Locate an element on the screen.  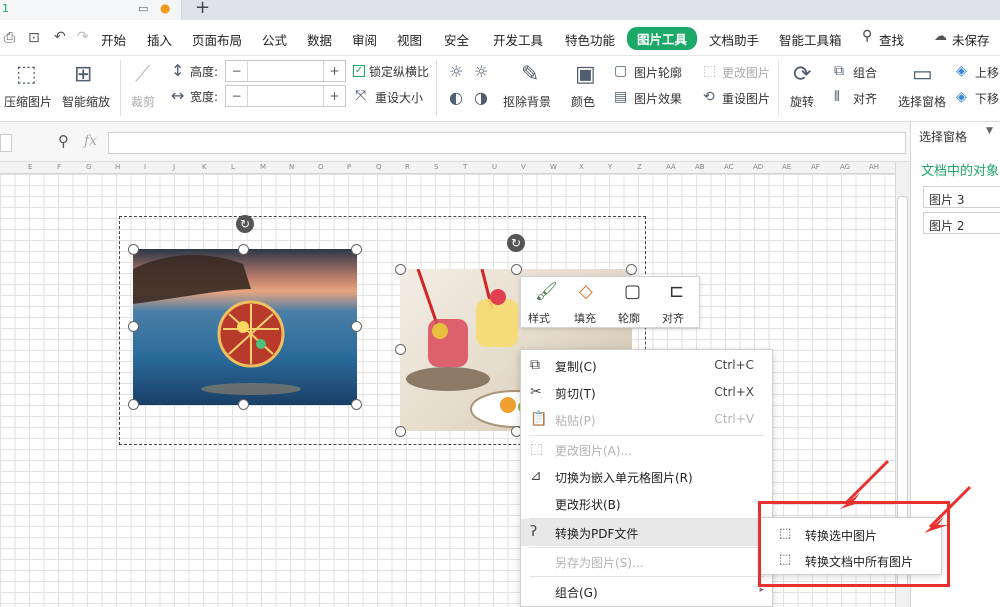
width-input: − + is located at coordinates (285, 96).